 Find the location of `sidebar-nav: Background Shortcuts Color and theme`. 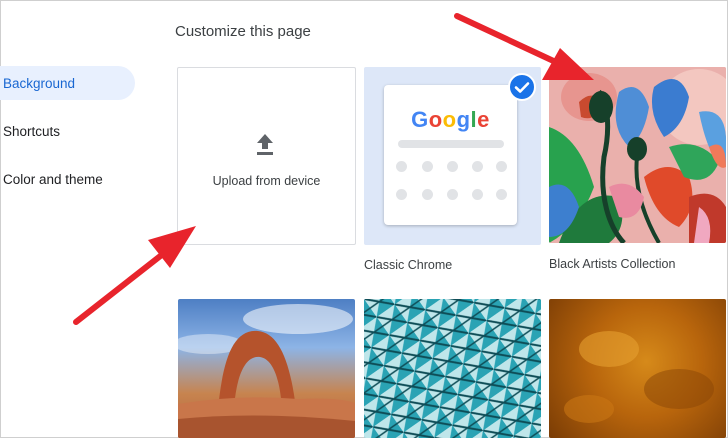

sidebar-nav: Background Shortcuts Color and theme is located at coordinates (69, 138).